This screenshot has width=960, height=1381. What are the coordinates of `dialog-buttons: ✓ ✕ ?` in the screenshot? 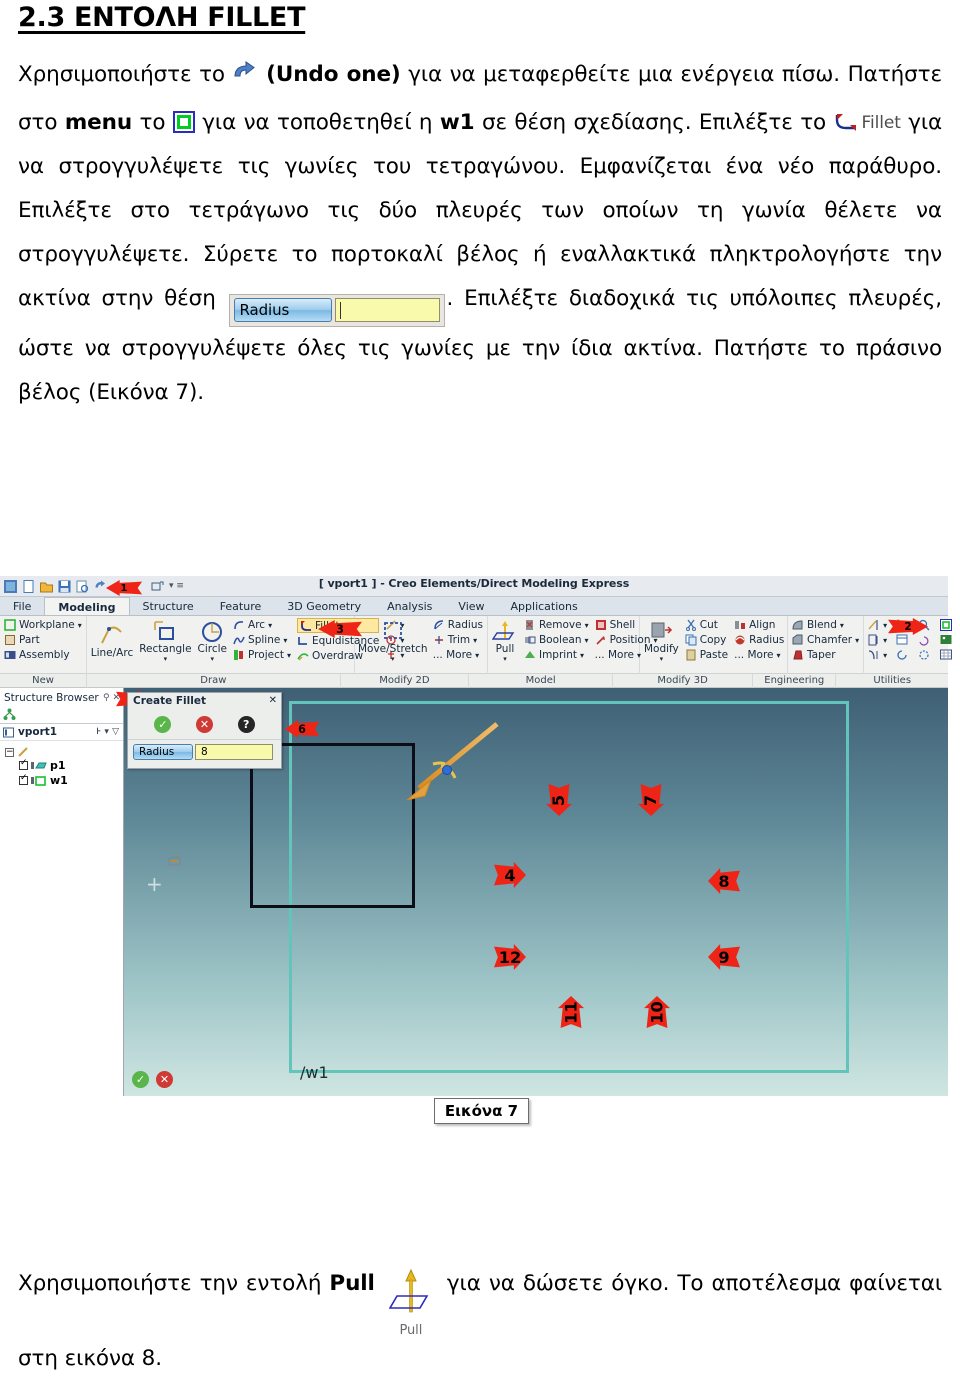 It's located at (204, 725).